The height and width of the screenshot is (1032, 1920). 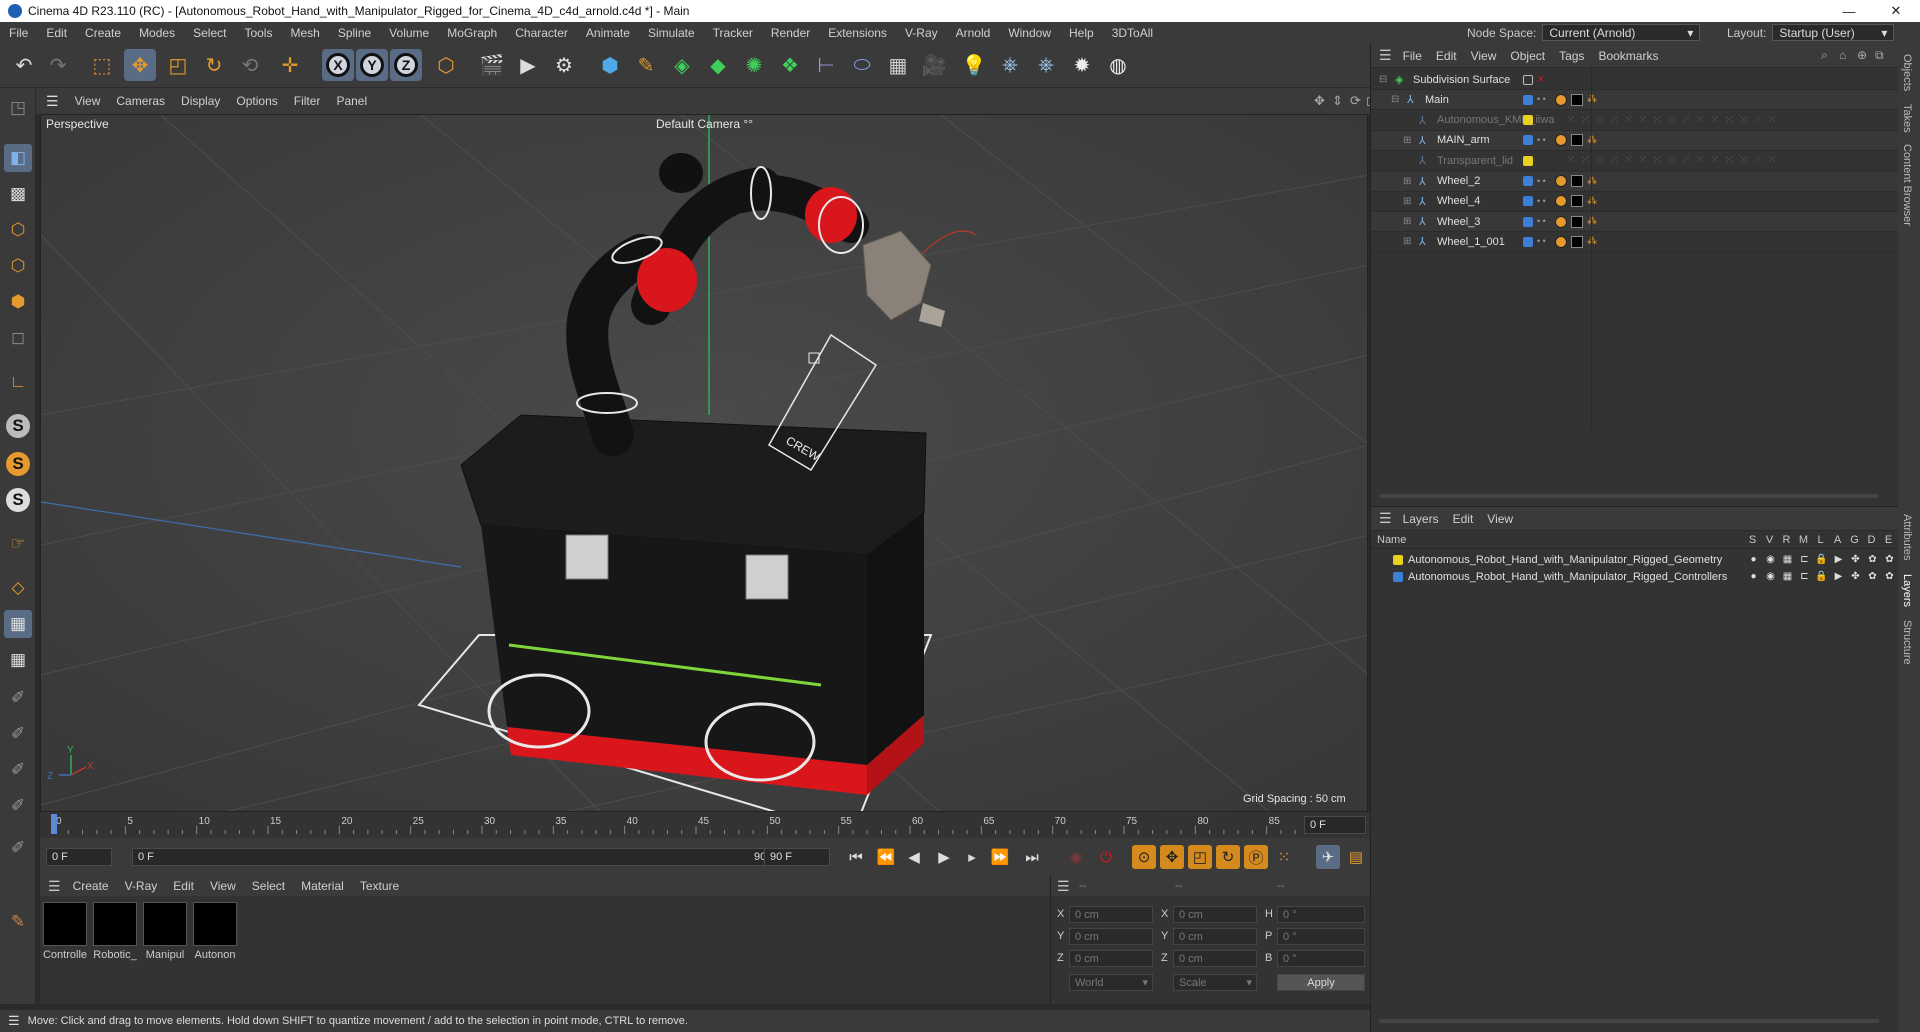 I want to click on object-menu-tags: Tags, so click(x=1571, y=56).